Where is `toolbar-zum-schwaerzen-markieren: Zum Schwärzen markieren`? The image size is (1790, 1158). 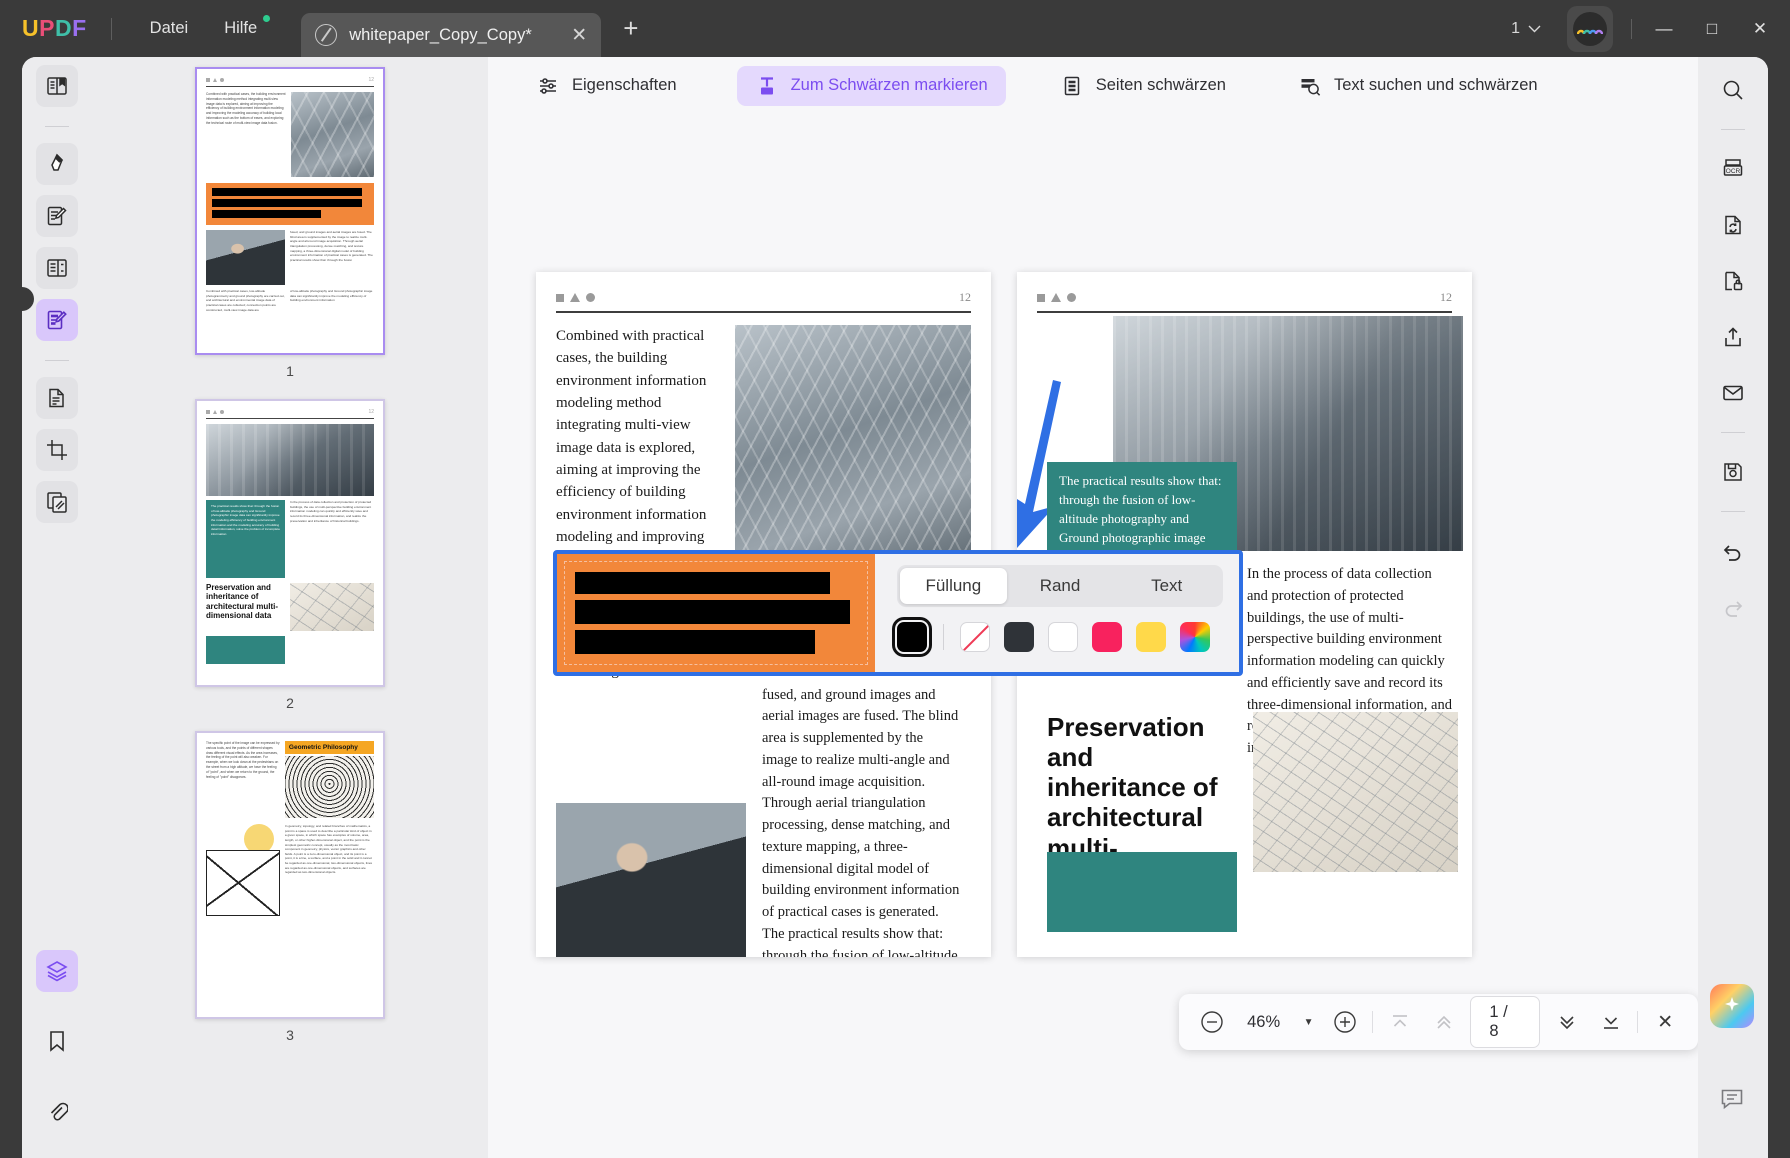 toolbar-zum-schwaerzen-markieren: Zum Schwärzen markieren is located at coordinates (871, 85).